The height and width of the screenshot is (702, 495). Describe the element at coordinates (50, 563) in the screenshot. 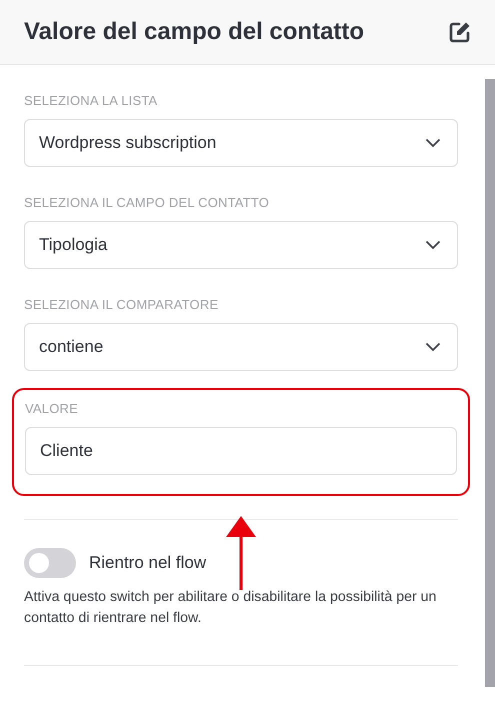

I see `toggle-switch` at that location.